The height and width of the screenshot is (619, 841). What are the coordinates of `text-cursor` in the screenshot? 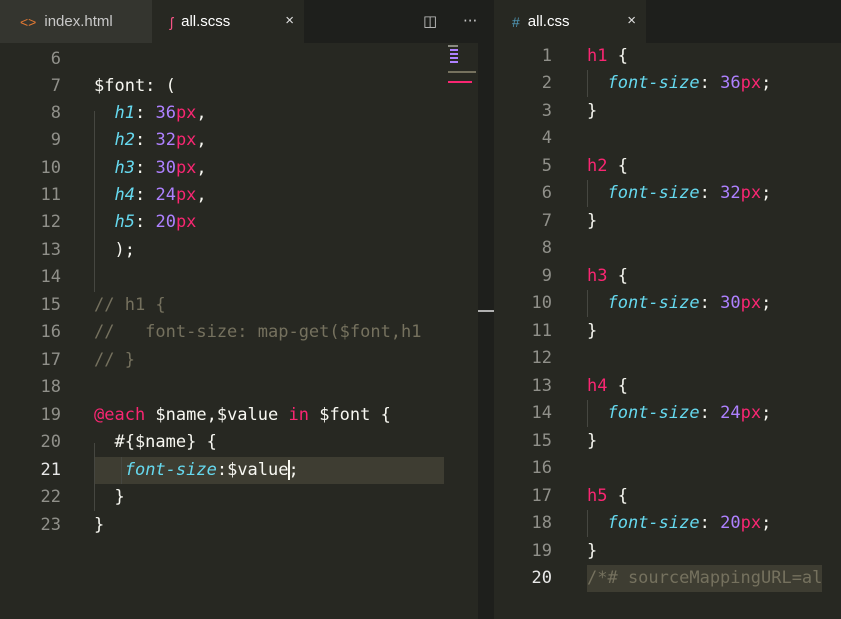 It's located at (288, 470).